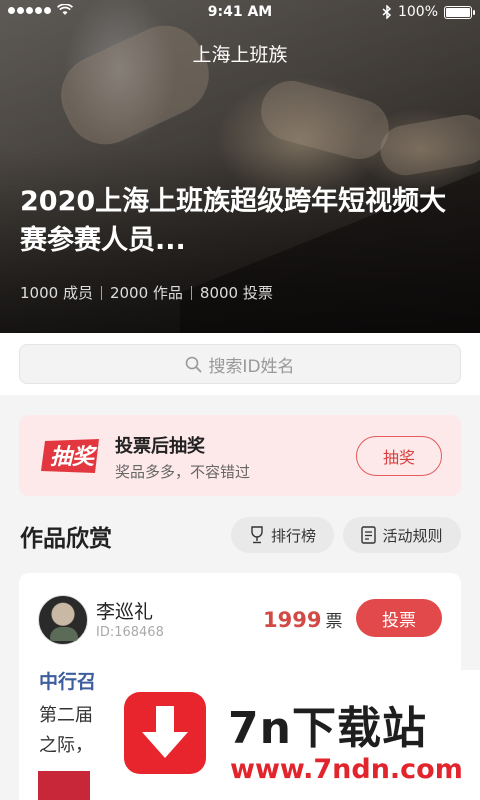 The height and width of the screenshot is (800, 480). Describe the element at coordinates (236, 293) in the screenshot. I see `stat-votes: 8000 投票` at that location.